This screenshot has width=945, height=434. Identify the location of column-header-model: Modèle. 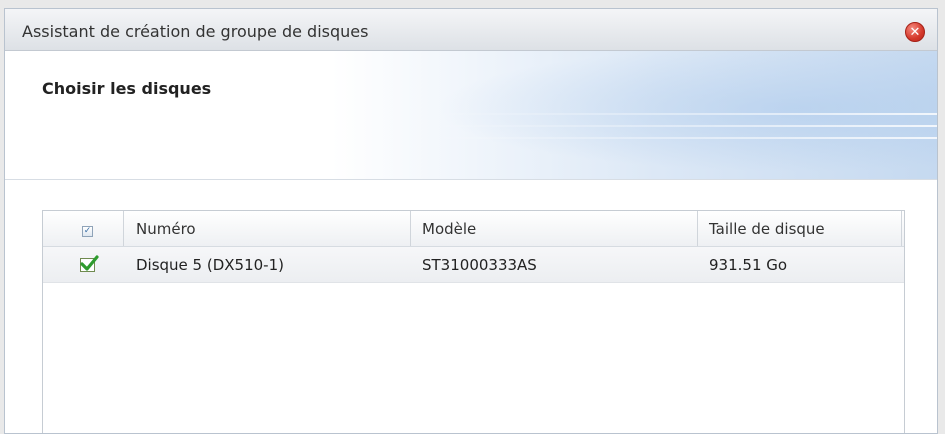
(449, 229).